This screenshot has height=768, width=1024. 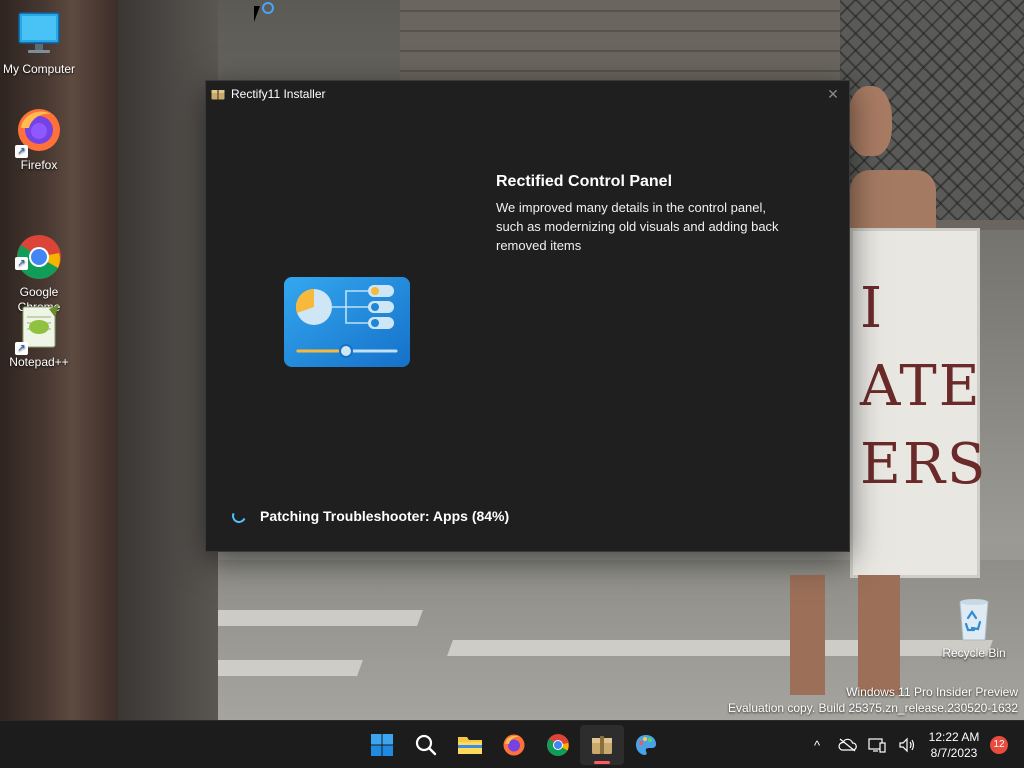 I want to click on folder-icon, so click(x=470, y=745).